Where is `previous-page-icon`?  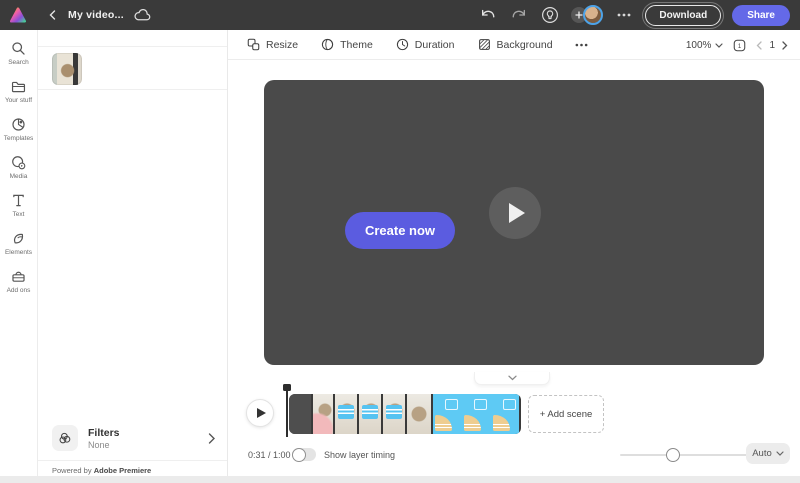
previous-page-icon is located at coordinates (759, 45).